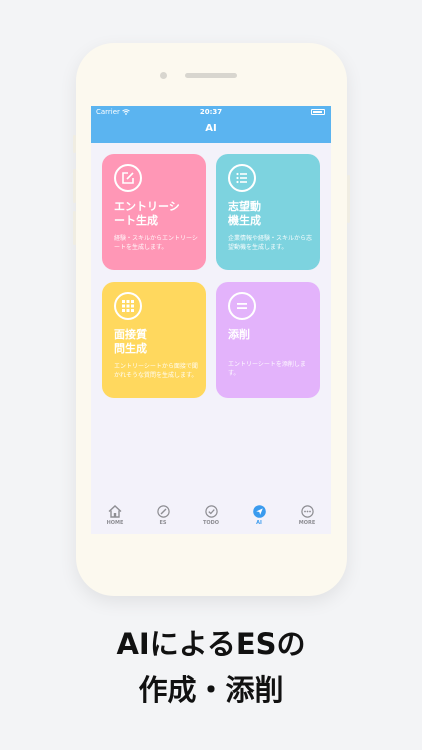 The width and height of the screenshot is (422, 750). I want to click on card-title: 志望動 機生成, so click(244, 213).